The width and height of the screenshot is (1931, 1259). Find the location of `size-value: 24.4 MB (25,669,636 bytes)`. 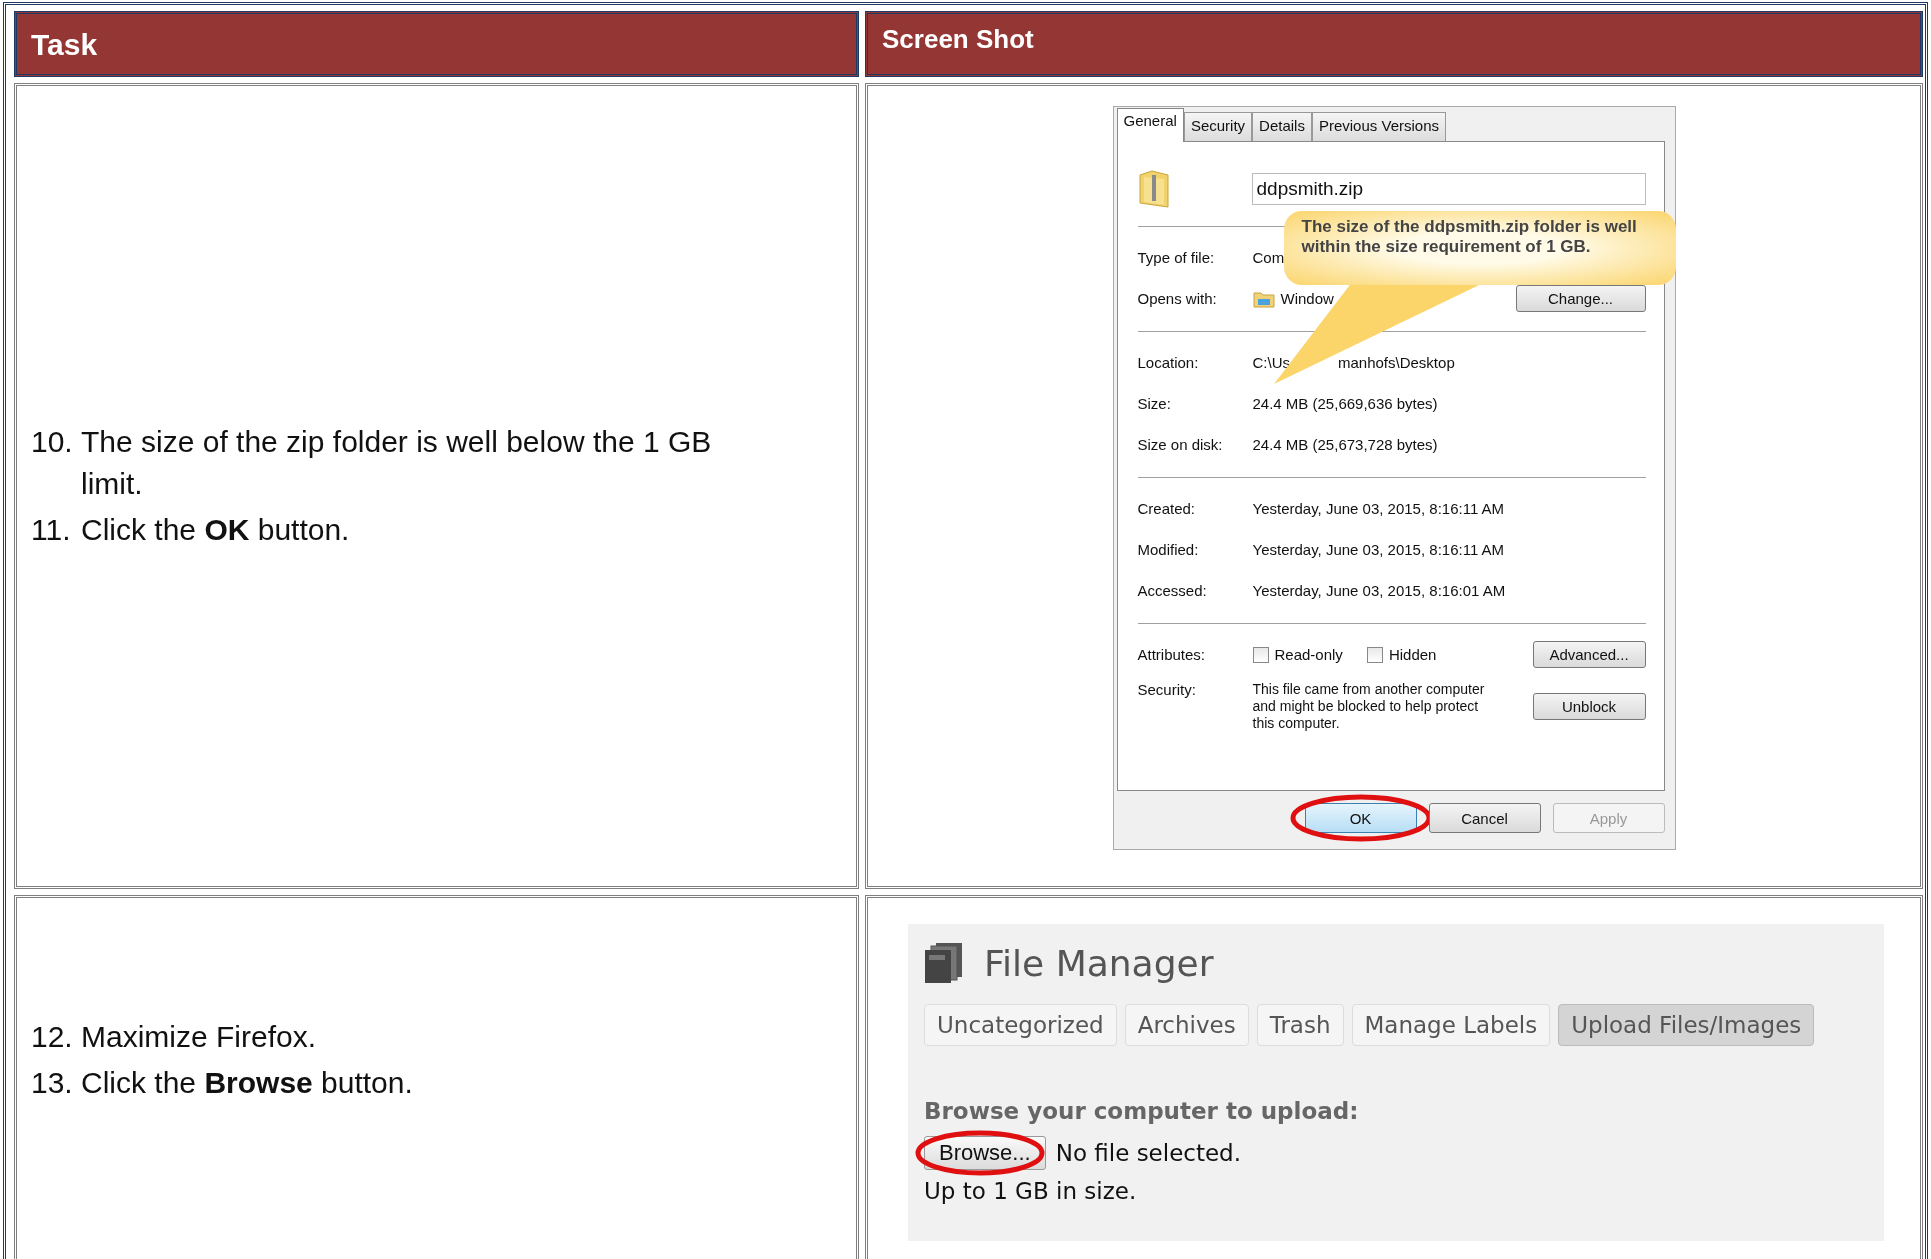

size-value: 24.4 MB (25,669,636 bytes) is located at coordinates (1345, 403).